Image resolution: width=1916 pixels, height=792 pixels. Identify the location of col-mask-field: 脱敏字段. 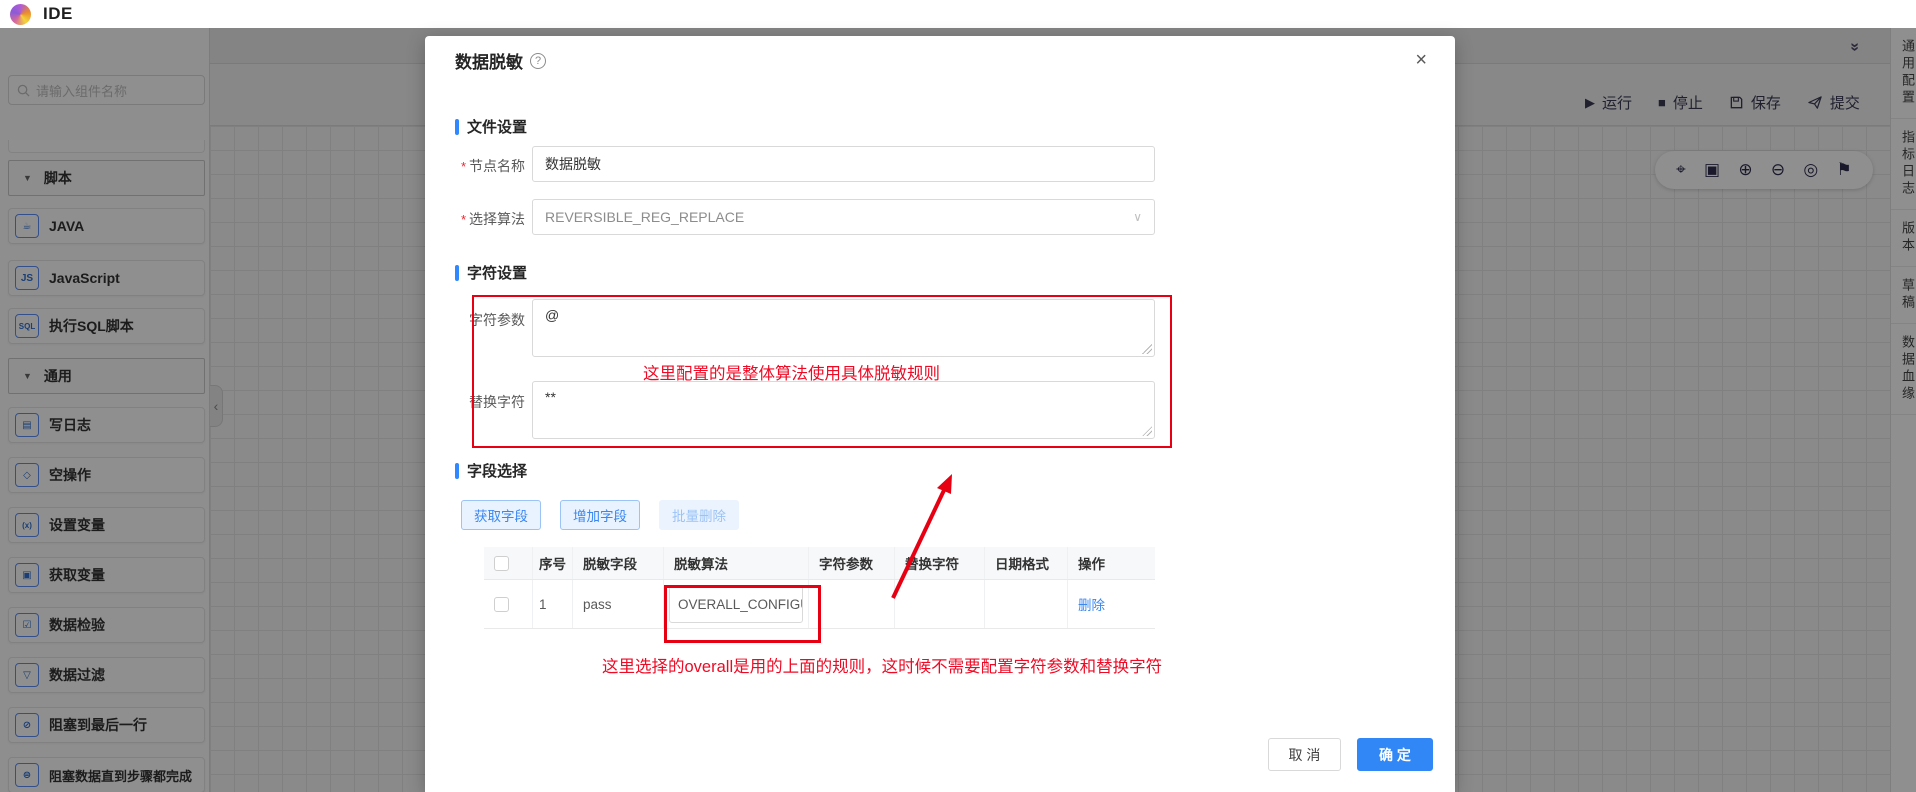
(618, 563).